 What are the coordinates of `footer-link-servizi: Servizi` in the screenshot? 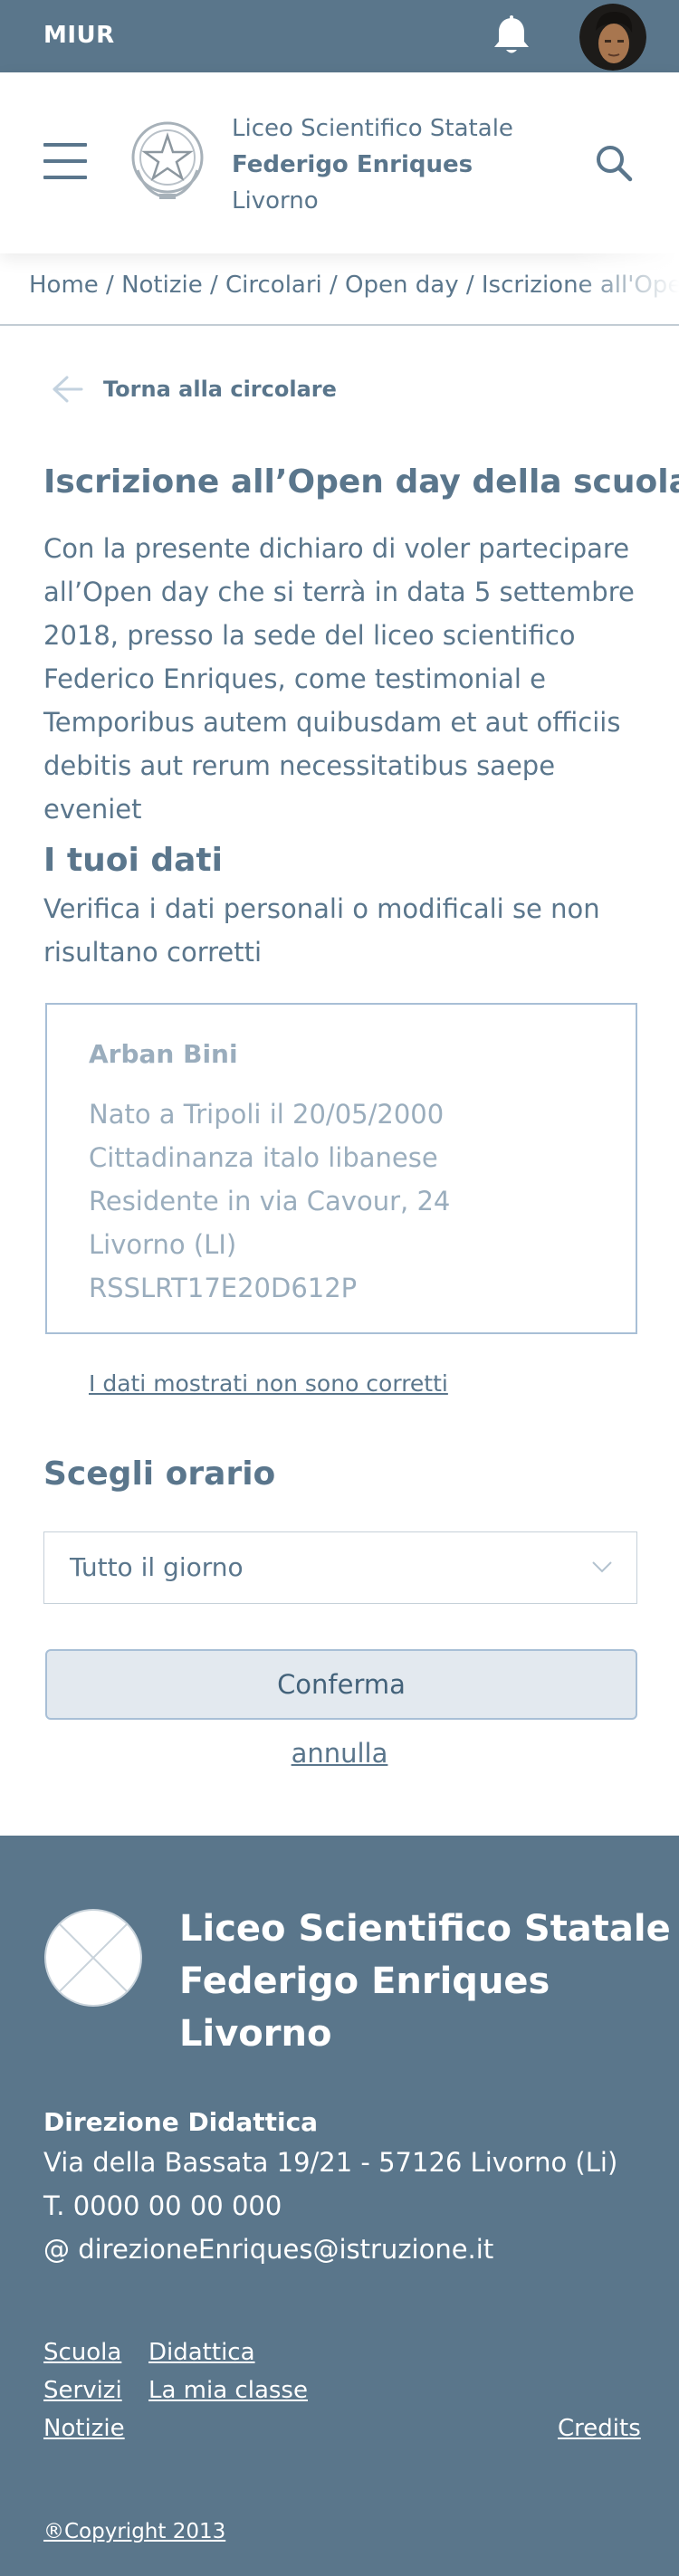 It's located at (82, 2390).